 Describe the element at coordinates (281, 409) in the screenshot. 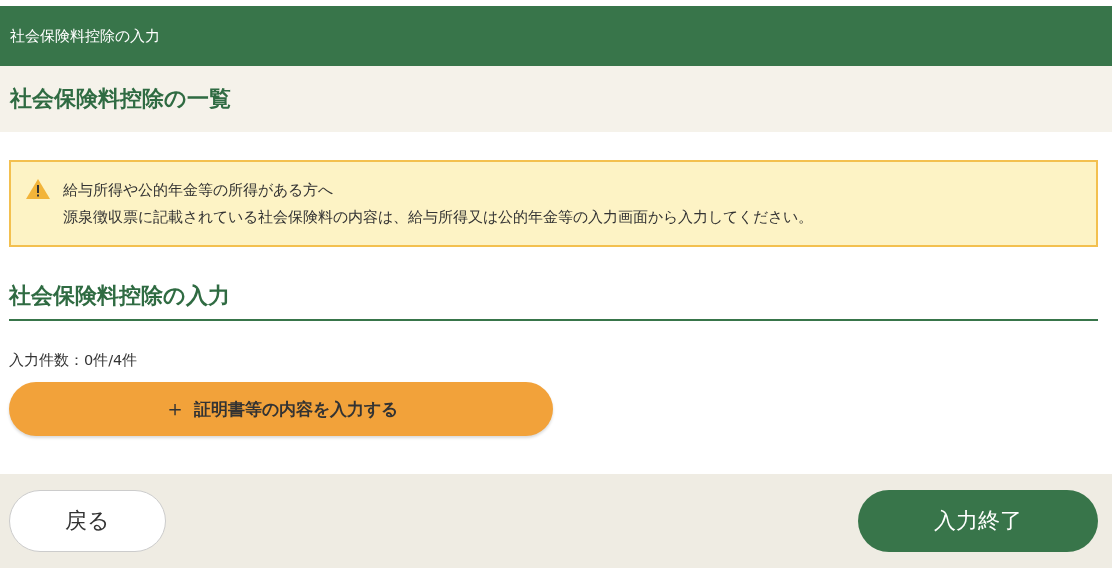

I see `add-entry-button: ＋ 証明書等の内容を入力する` at that location.